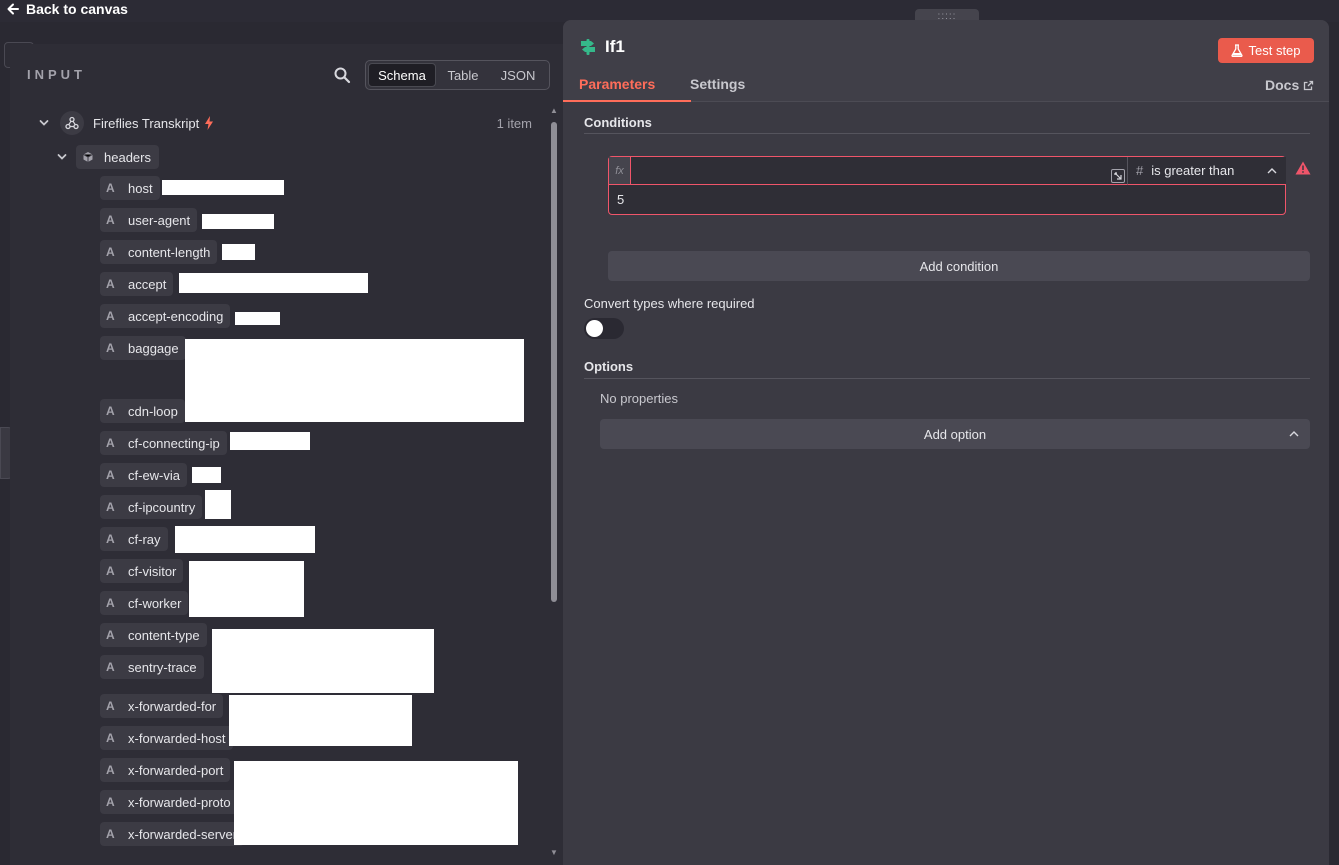 This screenshot has height=865, width=1339. What do you see at coordinates (159, 252) in the screenshot?
I see `schema-field: Acontent-length` at bounding box center [159, 252].